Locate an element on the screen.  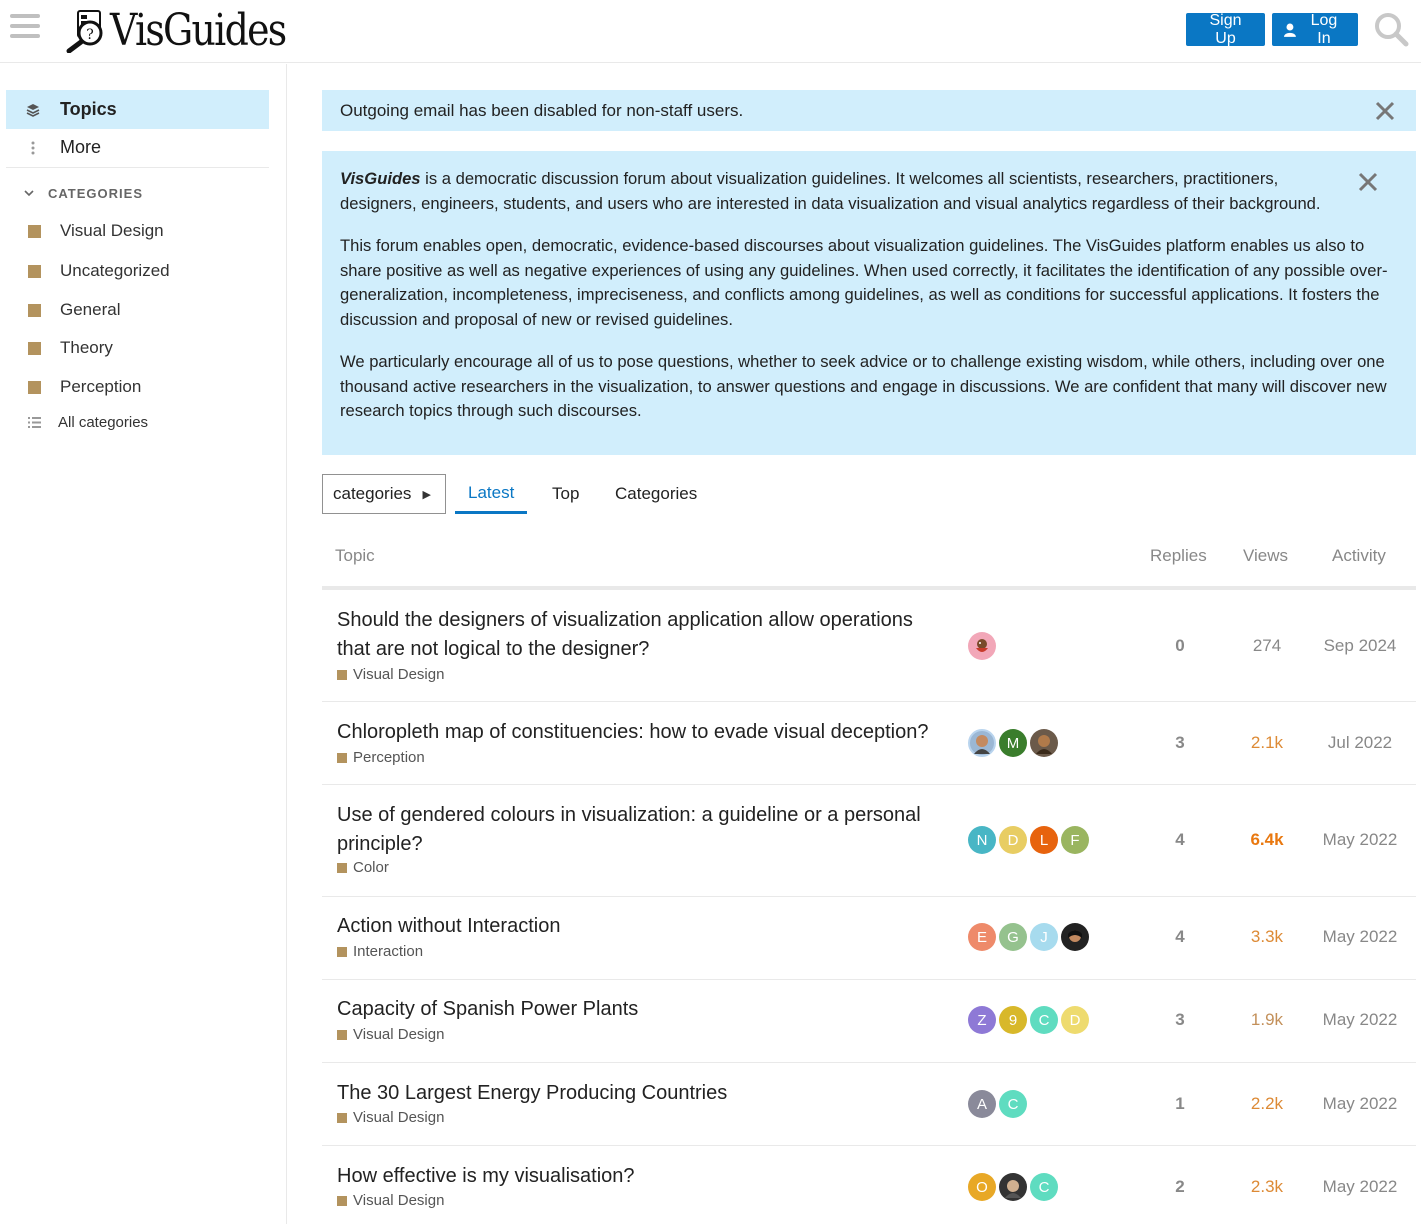
replies-count: 2 is located at coordinates (1180, 1186).